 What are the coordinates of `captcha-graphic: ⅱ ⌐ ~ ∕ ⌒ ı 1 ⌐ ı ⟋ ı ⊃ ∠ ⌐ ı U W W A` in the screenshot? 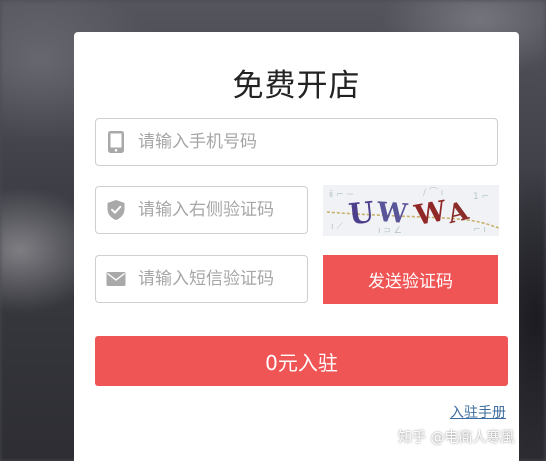 It's located at (411, 210).